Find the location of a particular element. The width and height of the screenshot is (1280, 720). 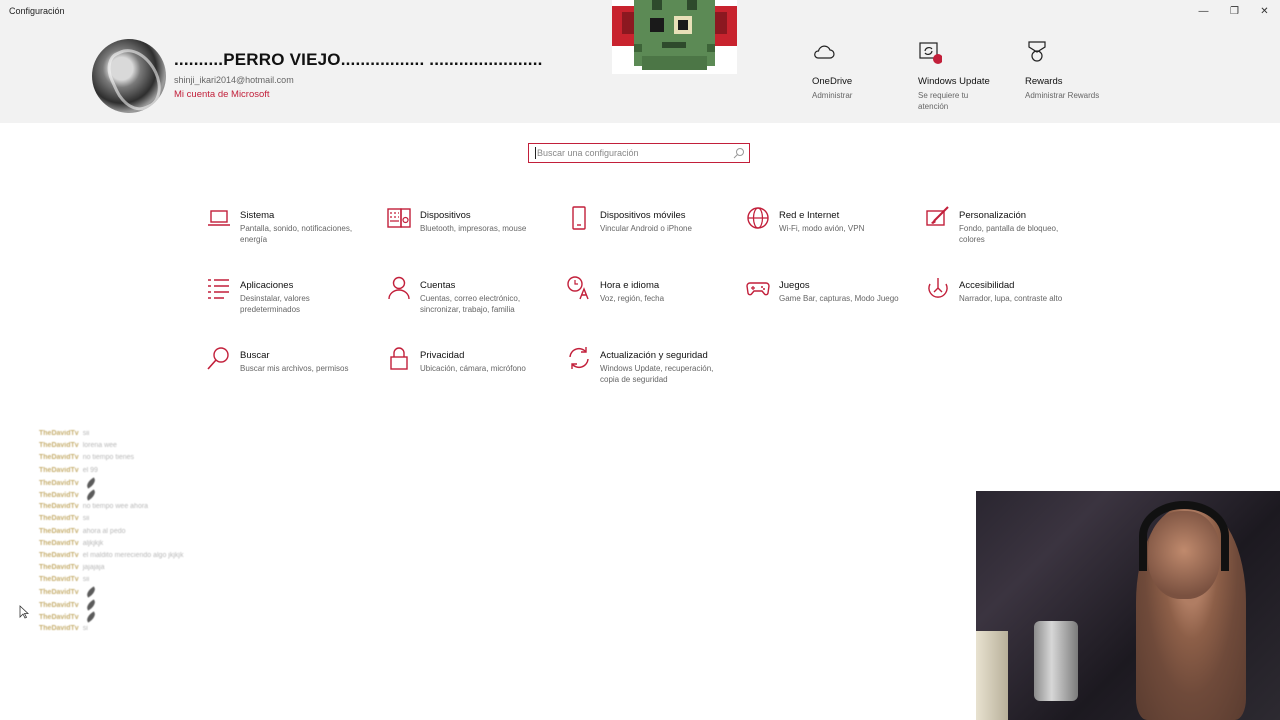

category-title: Actualización y seguridad is located at coordinates (654, 355).